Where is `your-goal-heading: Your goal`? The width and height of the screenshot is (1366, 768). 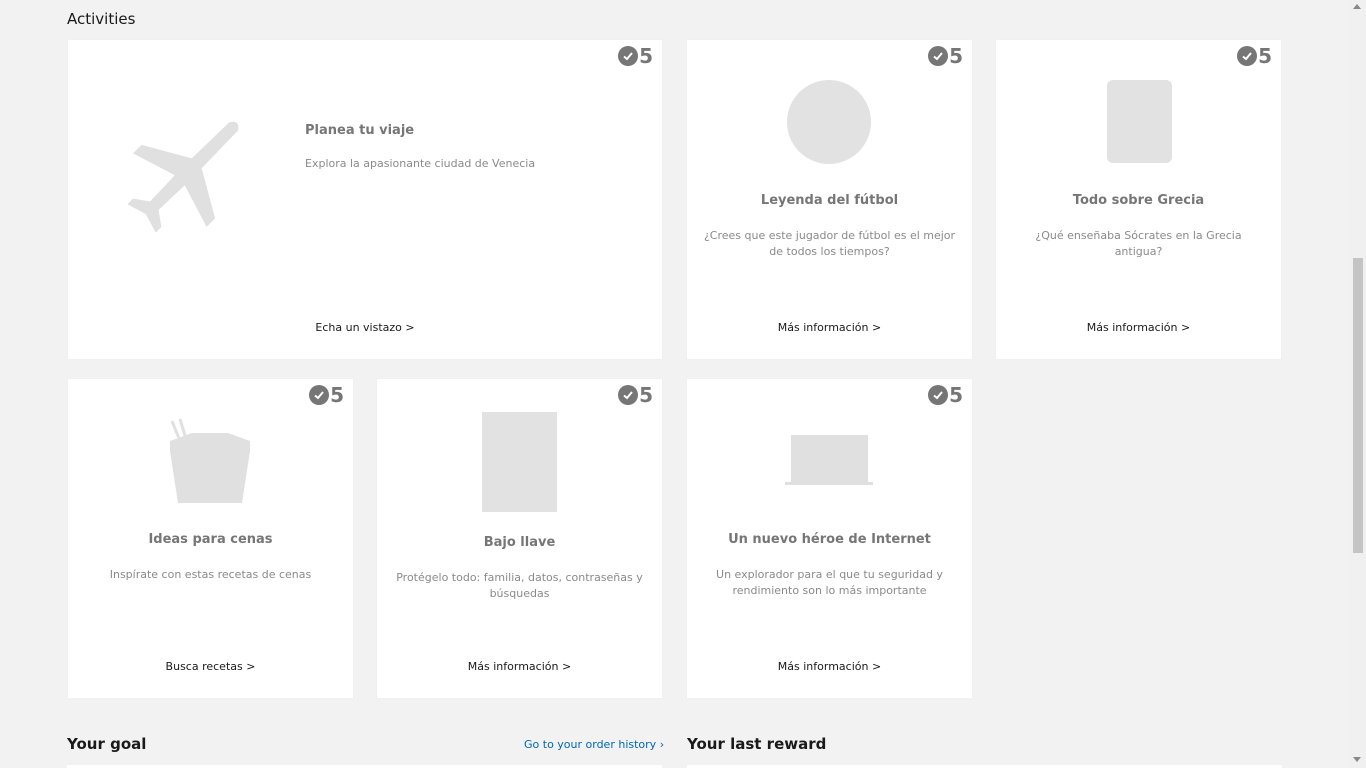
your-goal-heading: Your goal is located at coordinates (107, 744).